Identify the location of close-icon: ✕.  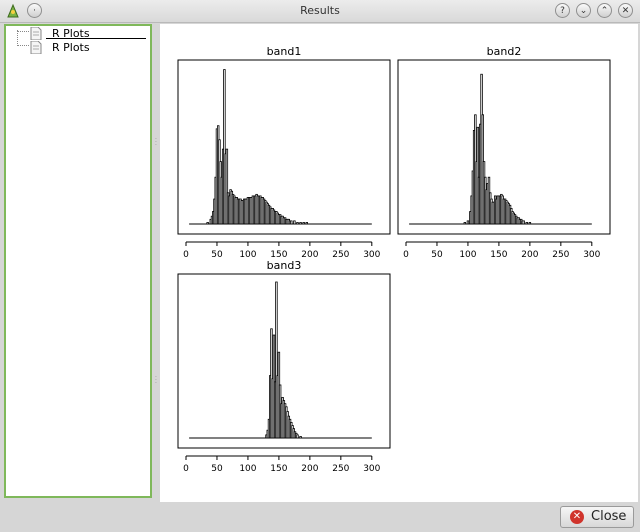
(577, 517).